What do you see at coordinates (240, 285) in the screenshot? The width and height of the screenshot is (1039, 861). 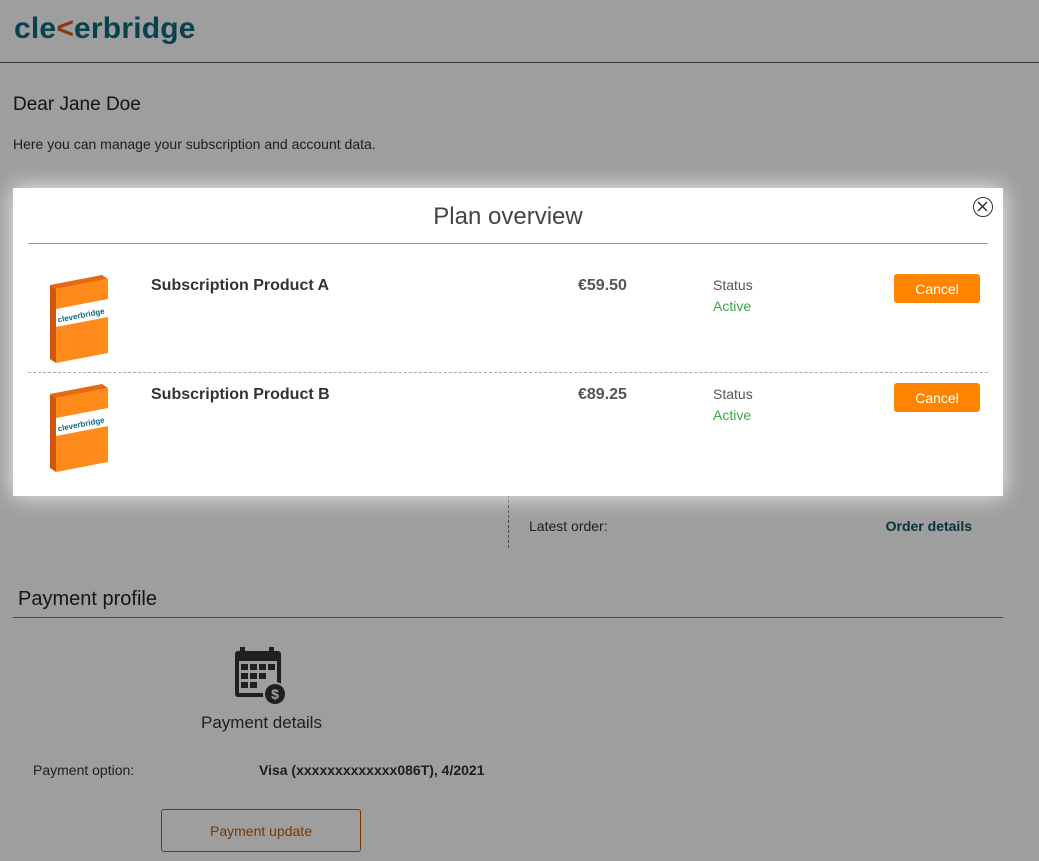 I see `product-name: Subscription Product A` at bounding box center [240, 285].